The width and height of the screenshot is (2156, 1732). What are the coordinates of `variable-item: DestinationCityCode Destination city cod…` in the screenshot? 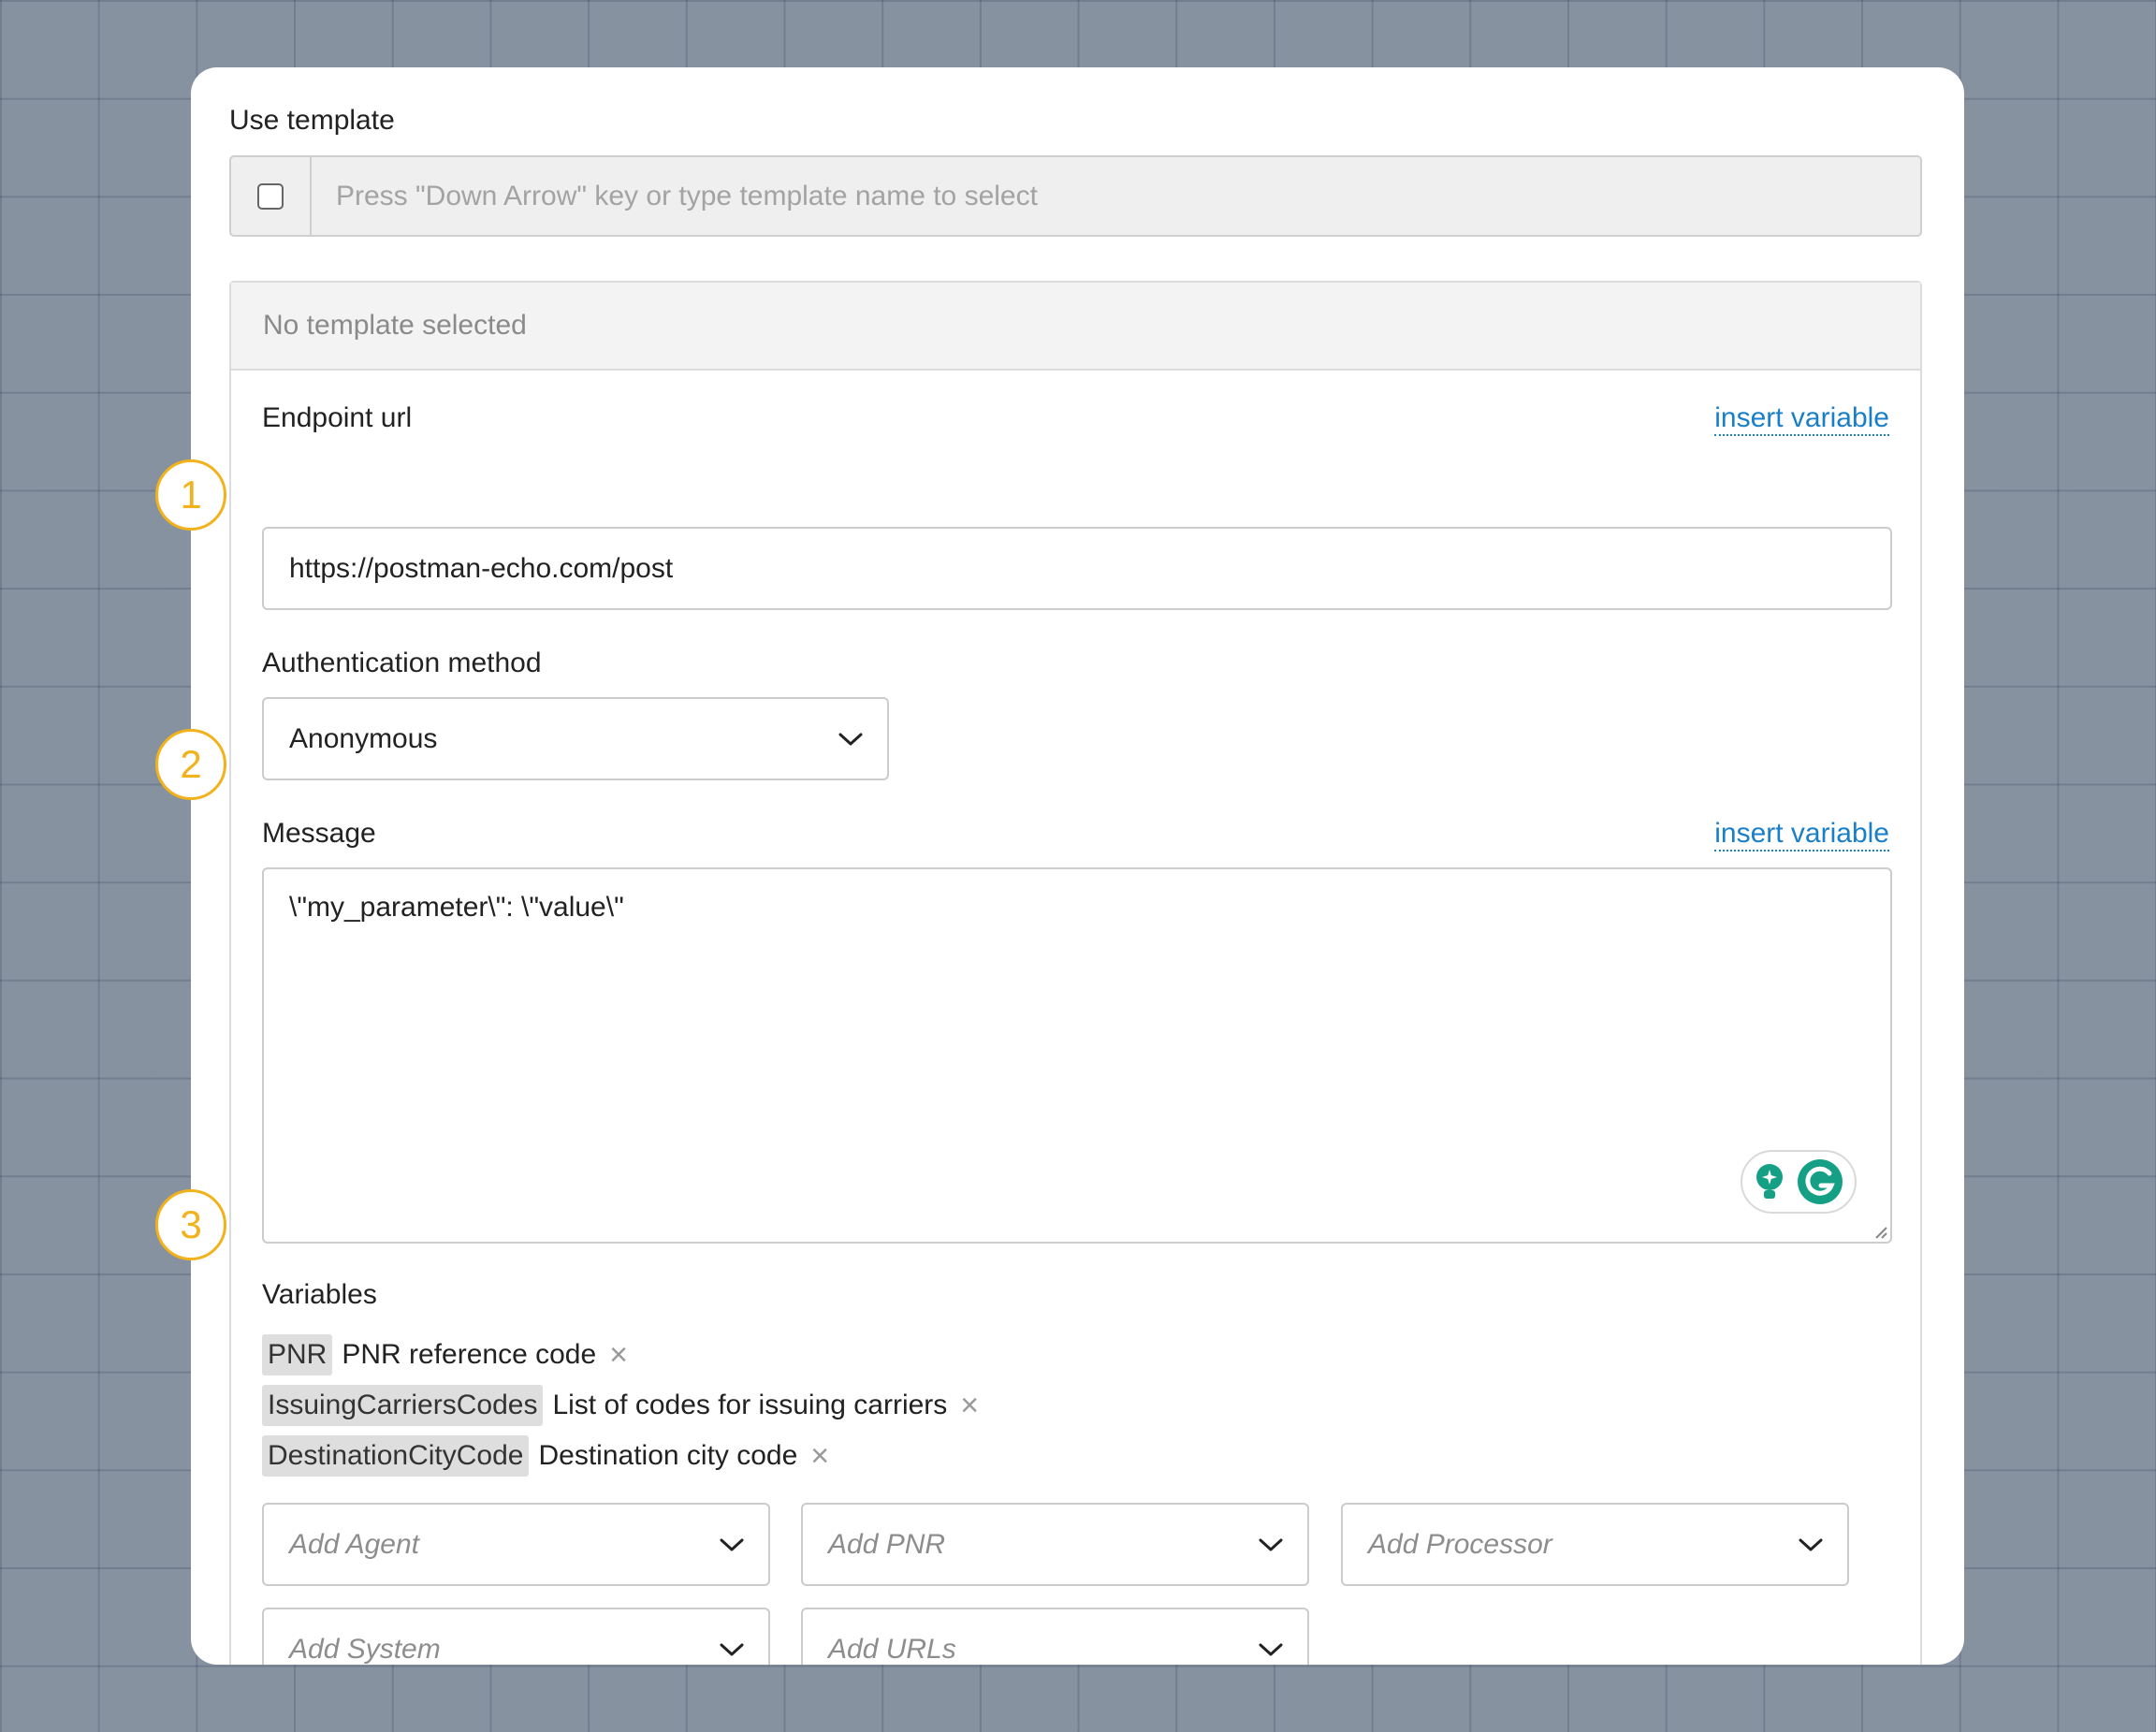 It's located at (545, 1456).